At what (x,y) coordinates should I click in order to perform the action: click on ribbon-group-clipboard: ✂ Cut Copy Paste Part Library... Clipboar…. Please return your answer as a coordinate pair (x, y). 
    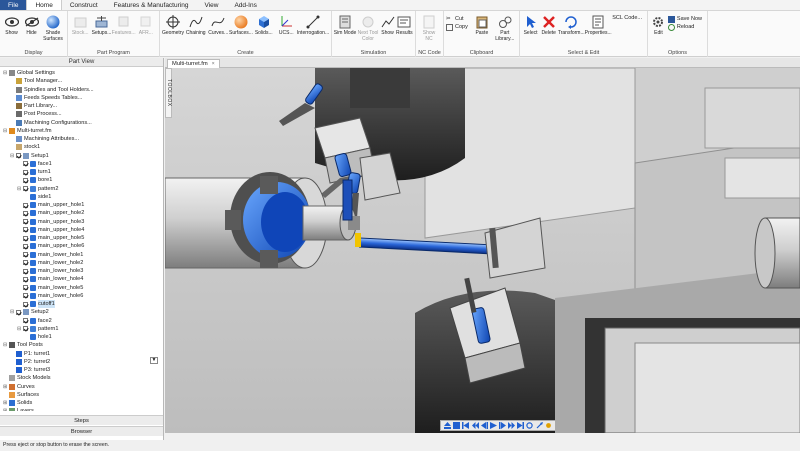
    Looking at the image, I should click on (482, 34).